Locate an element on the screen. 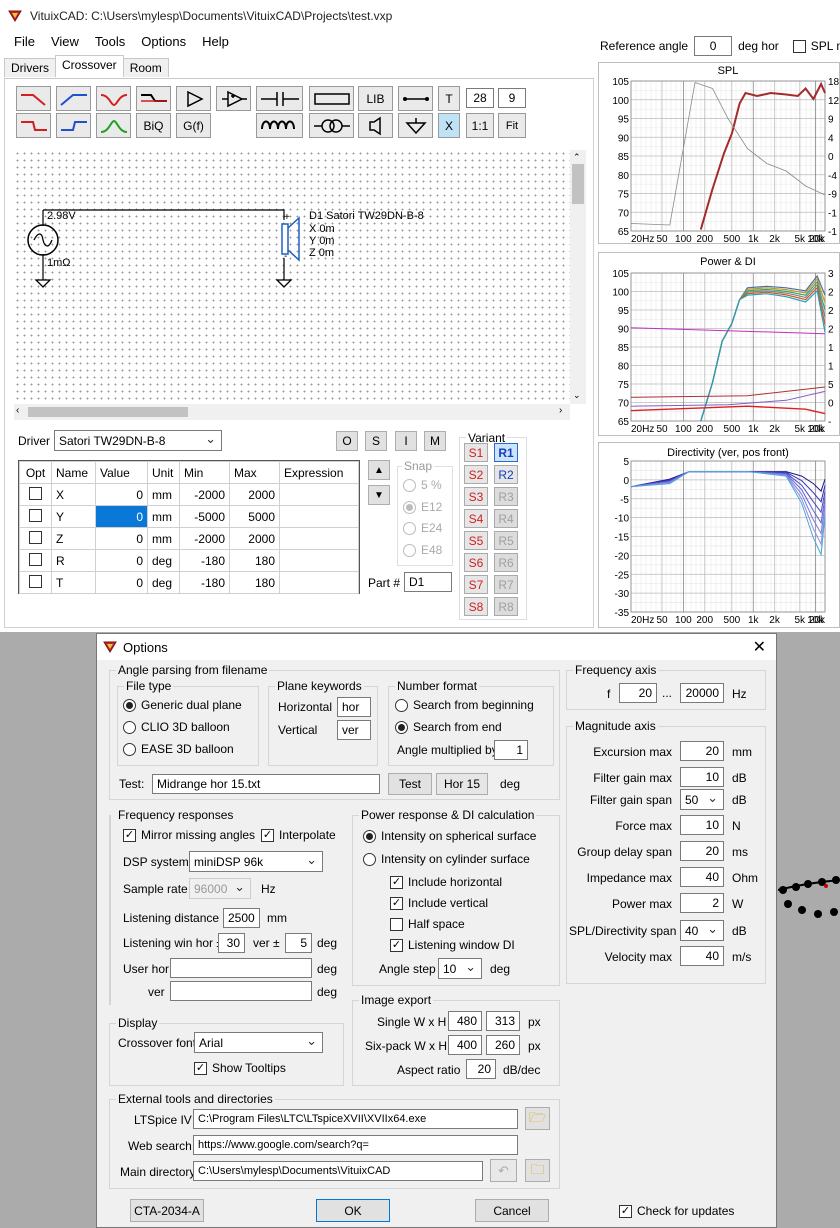 The height and width of the screenshot is (1228, 840). intensity-cylinder: Intensity on cylinder surface is located at coordinates (446, 859).